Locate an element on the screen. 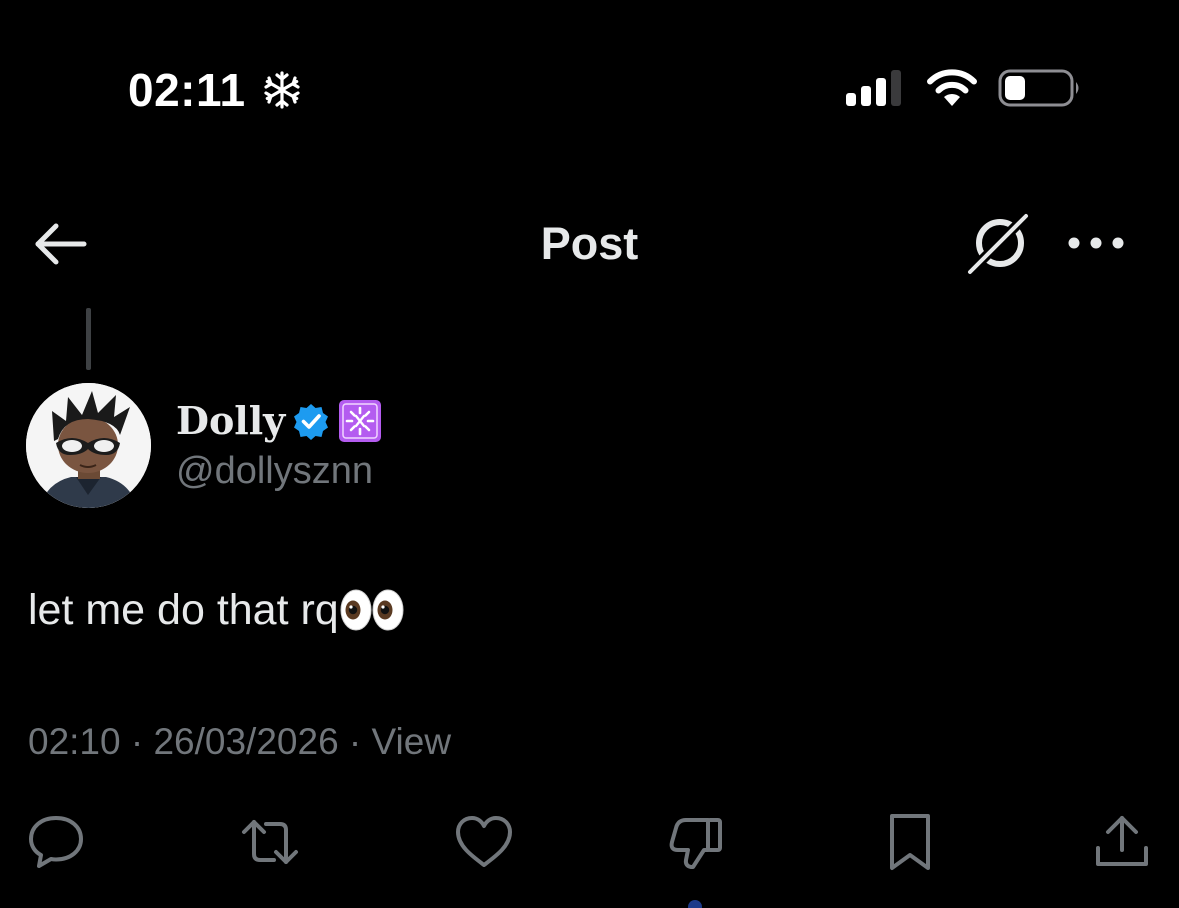  post-timestamp-views: 02:10 · 26/03/2026 · View is located at coordinates (240, 741).